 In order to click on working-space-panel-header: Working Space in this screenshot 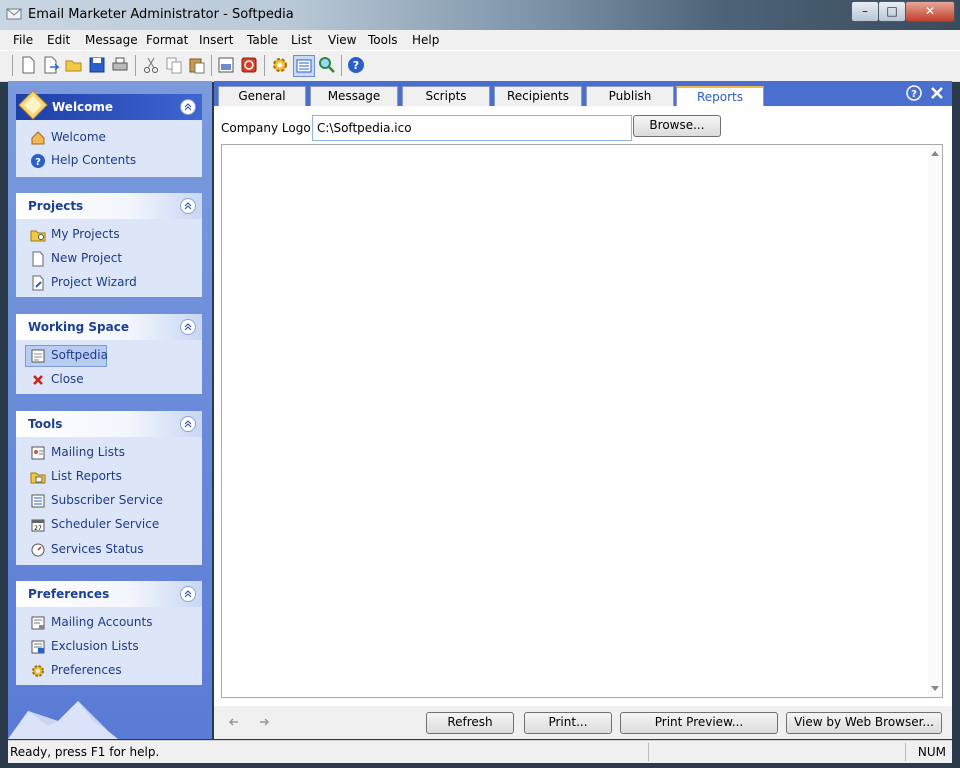, I will do `click(109, 327)`.